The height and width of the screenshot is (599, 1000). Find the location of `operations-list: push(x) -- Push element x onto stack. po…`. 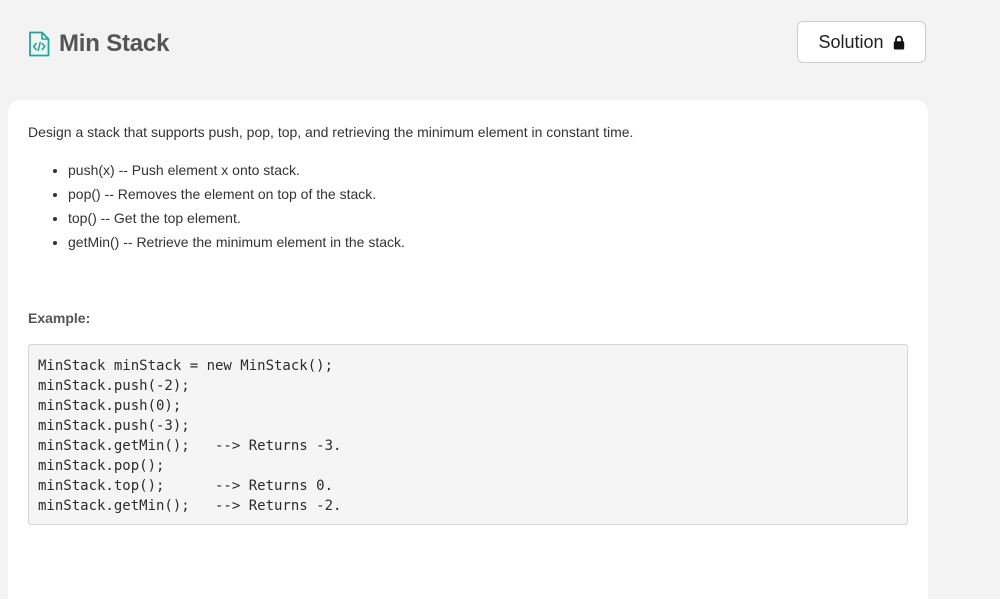

operations-list: push(x) -- Push element x onto stack. po… is located at coordinates (226, 208).